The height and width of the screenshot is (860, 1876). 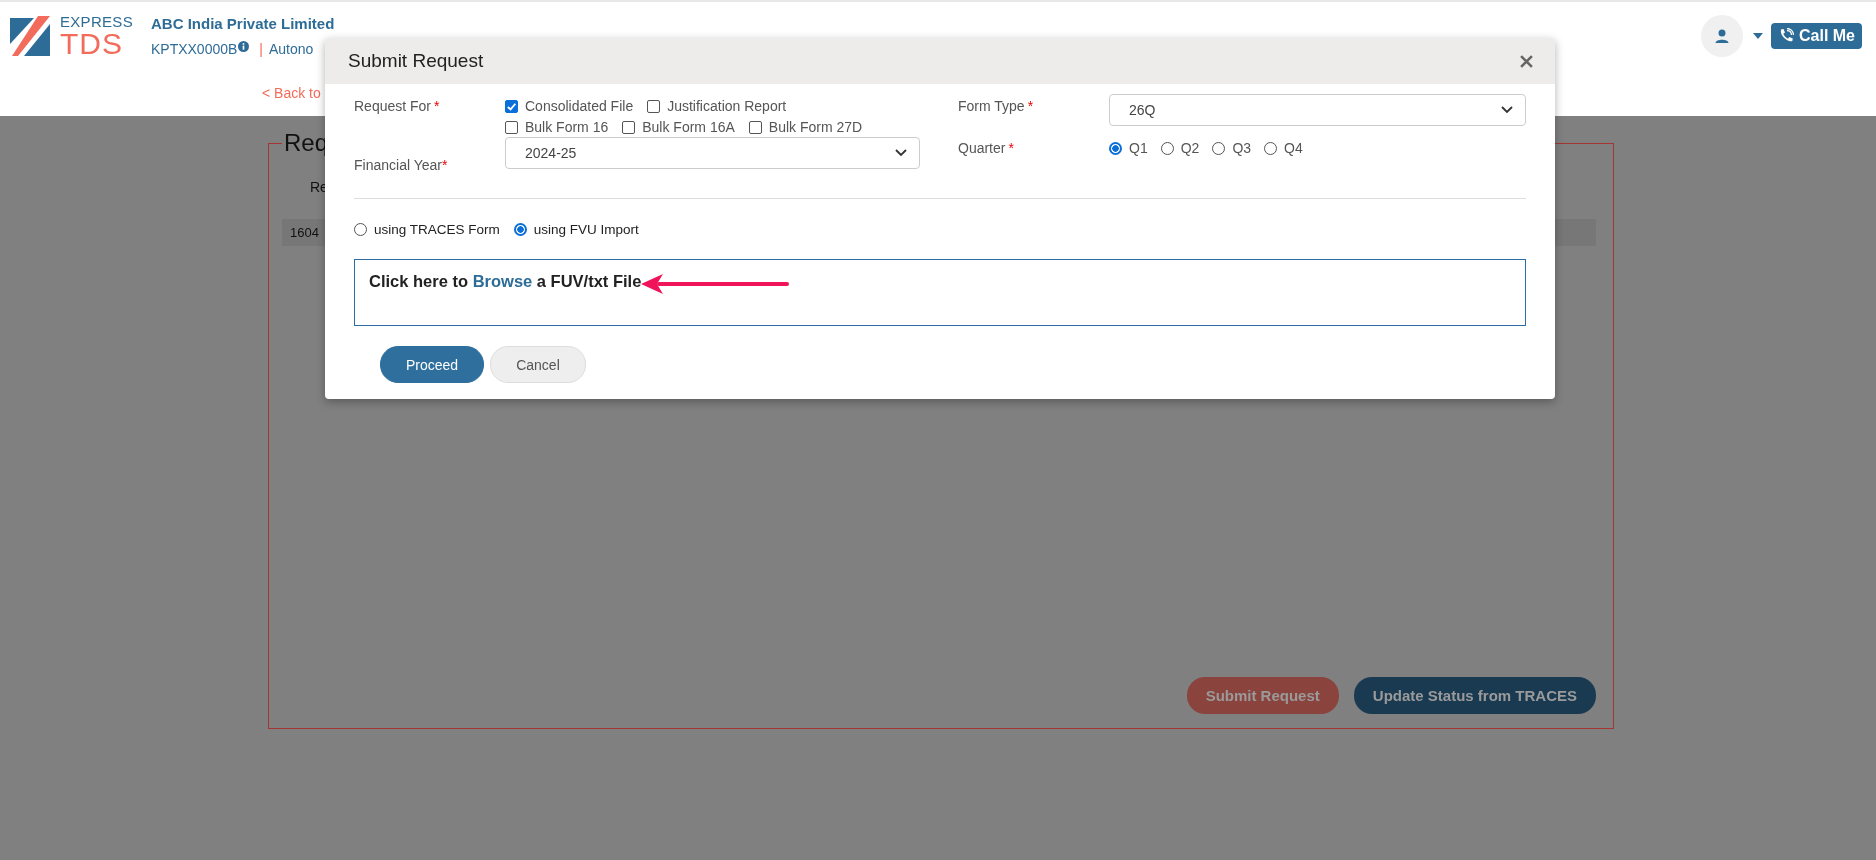 I want to click on table-cell: 1604, so click(x=304, y=232).